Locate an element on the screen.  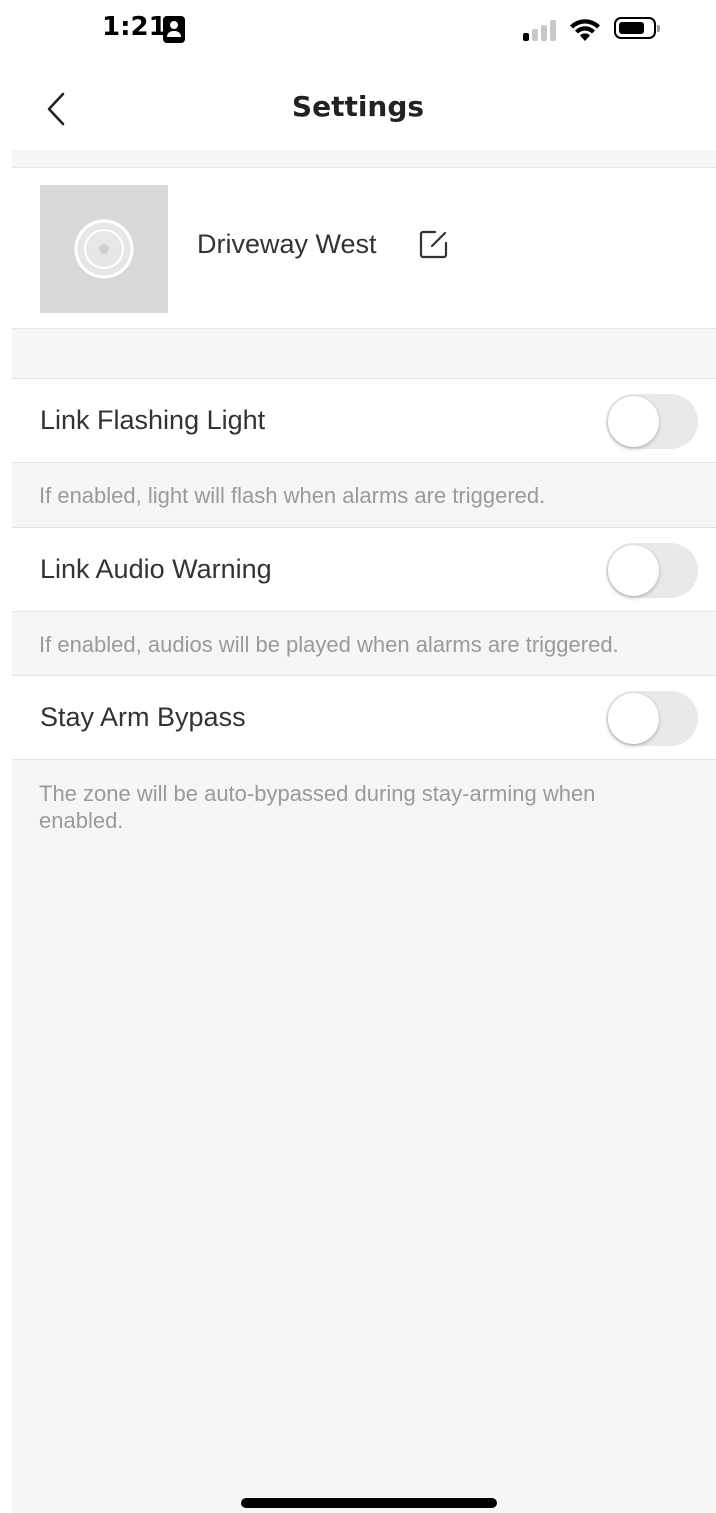
setting-row-link-audio-warning: Link Audio Warning is located at coordinates (364, 569).